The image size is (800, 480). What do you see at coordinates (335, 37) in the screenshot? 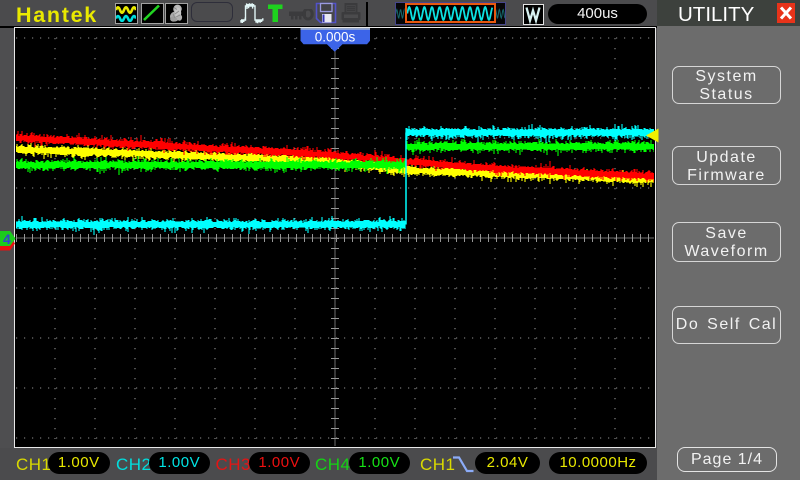
I see `svg-text: 0.000s` at bounding box center [335, 37].